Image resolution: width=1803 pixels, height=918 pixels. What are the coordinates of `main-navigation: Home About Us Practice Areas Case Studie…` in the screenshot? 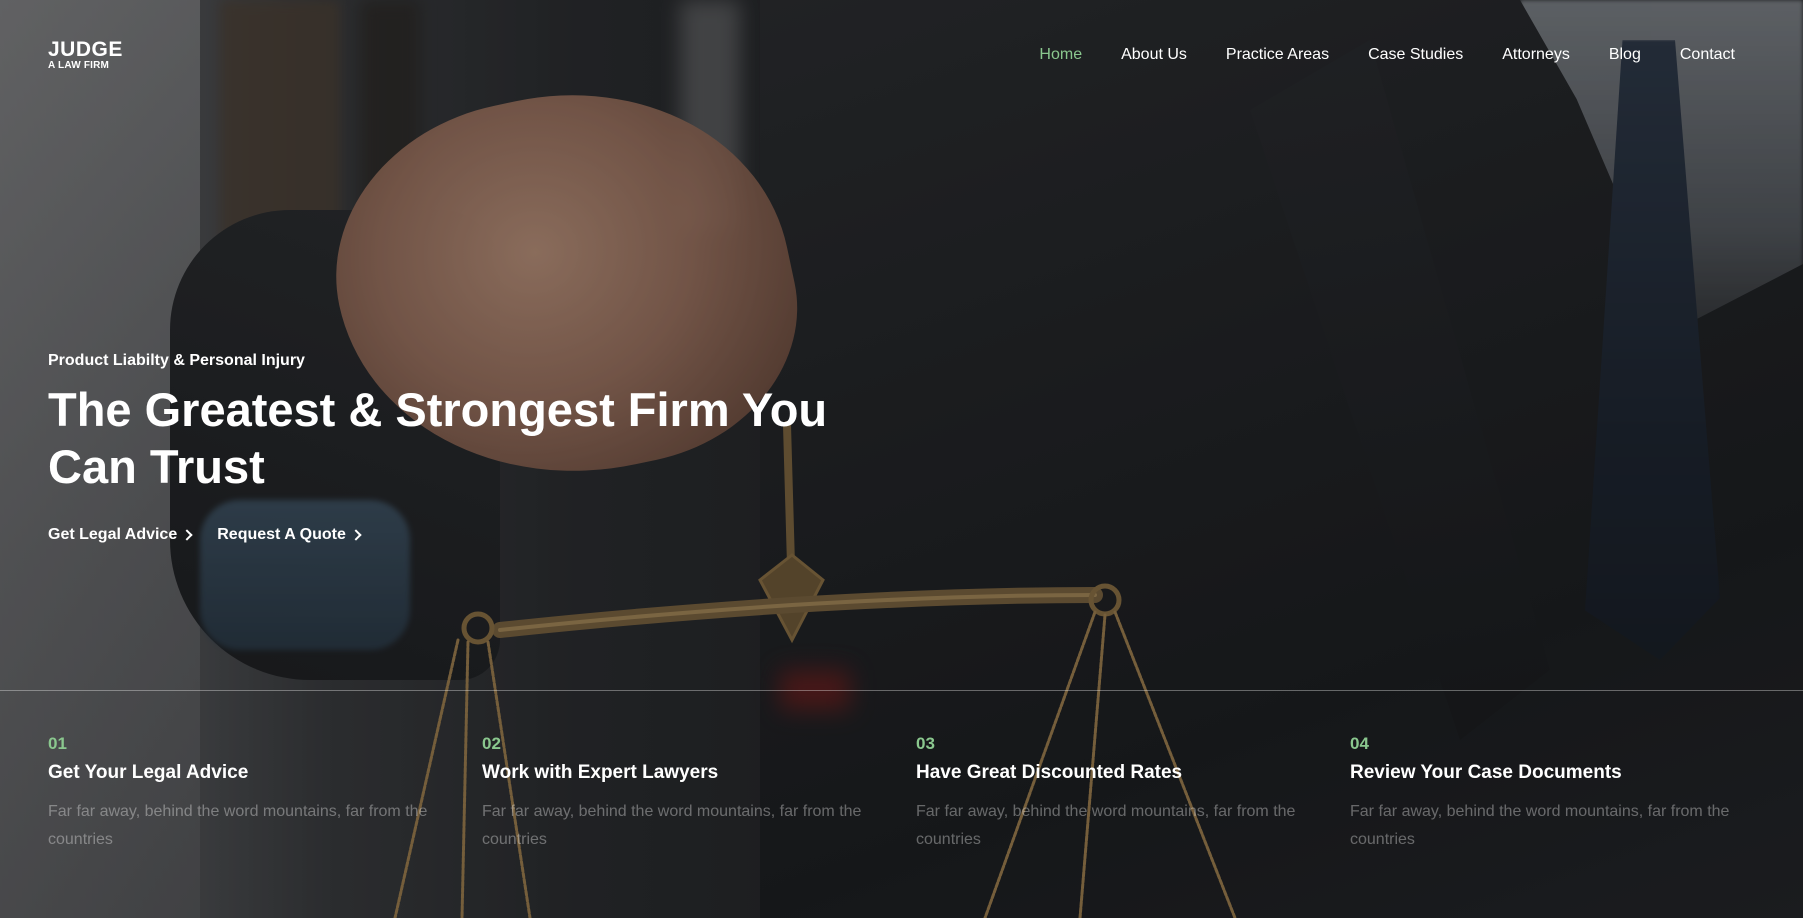 It's located at (1367, 55).